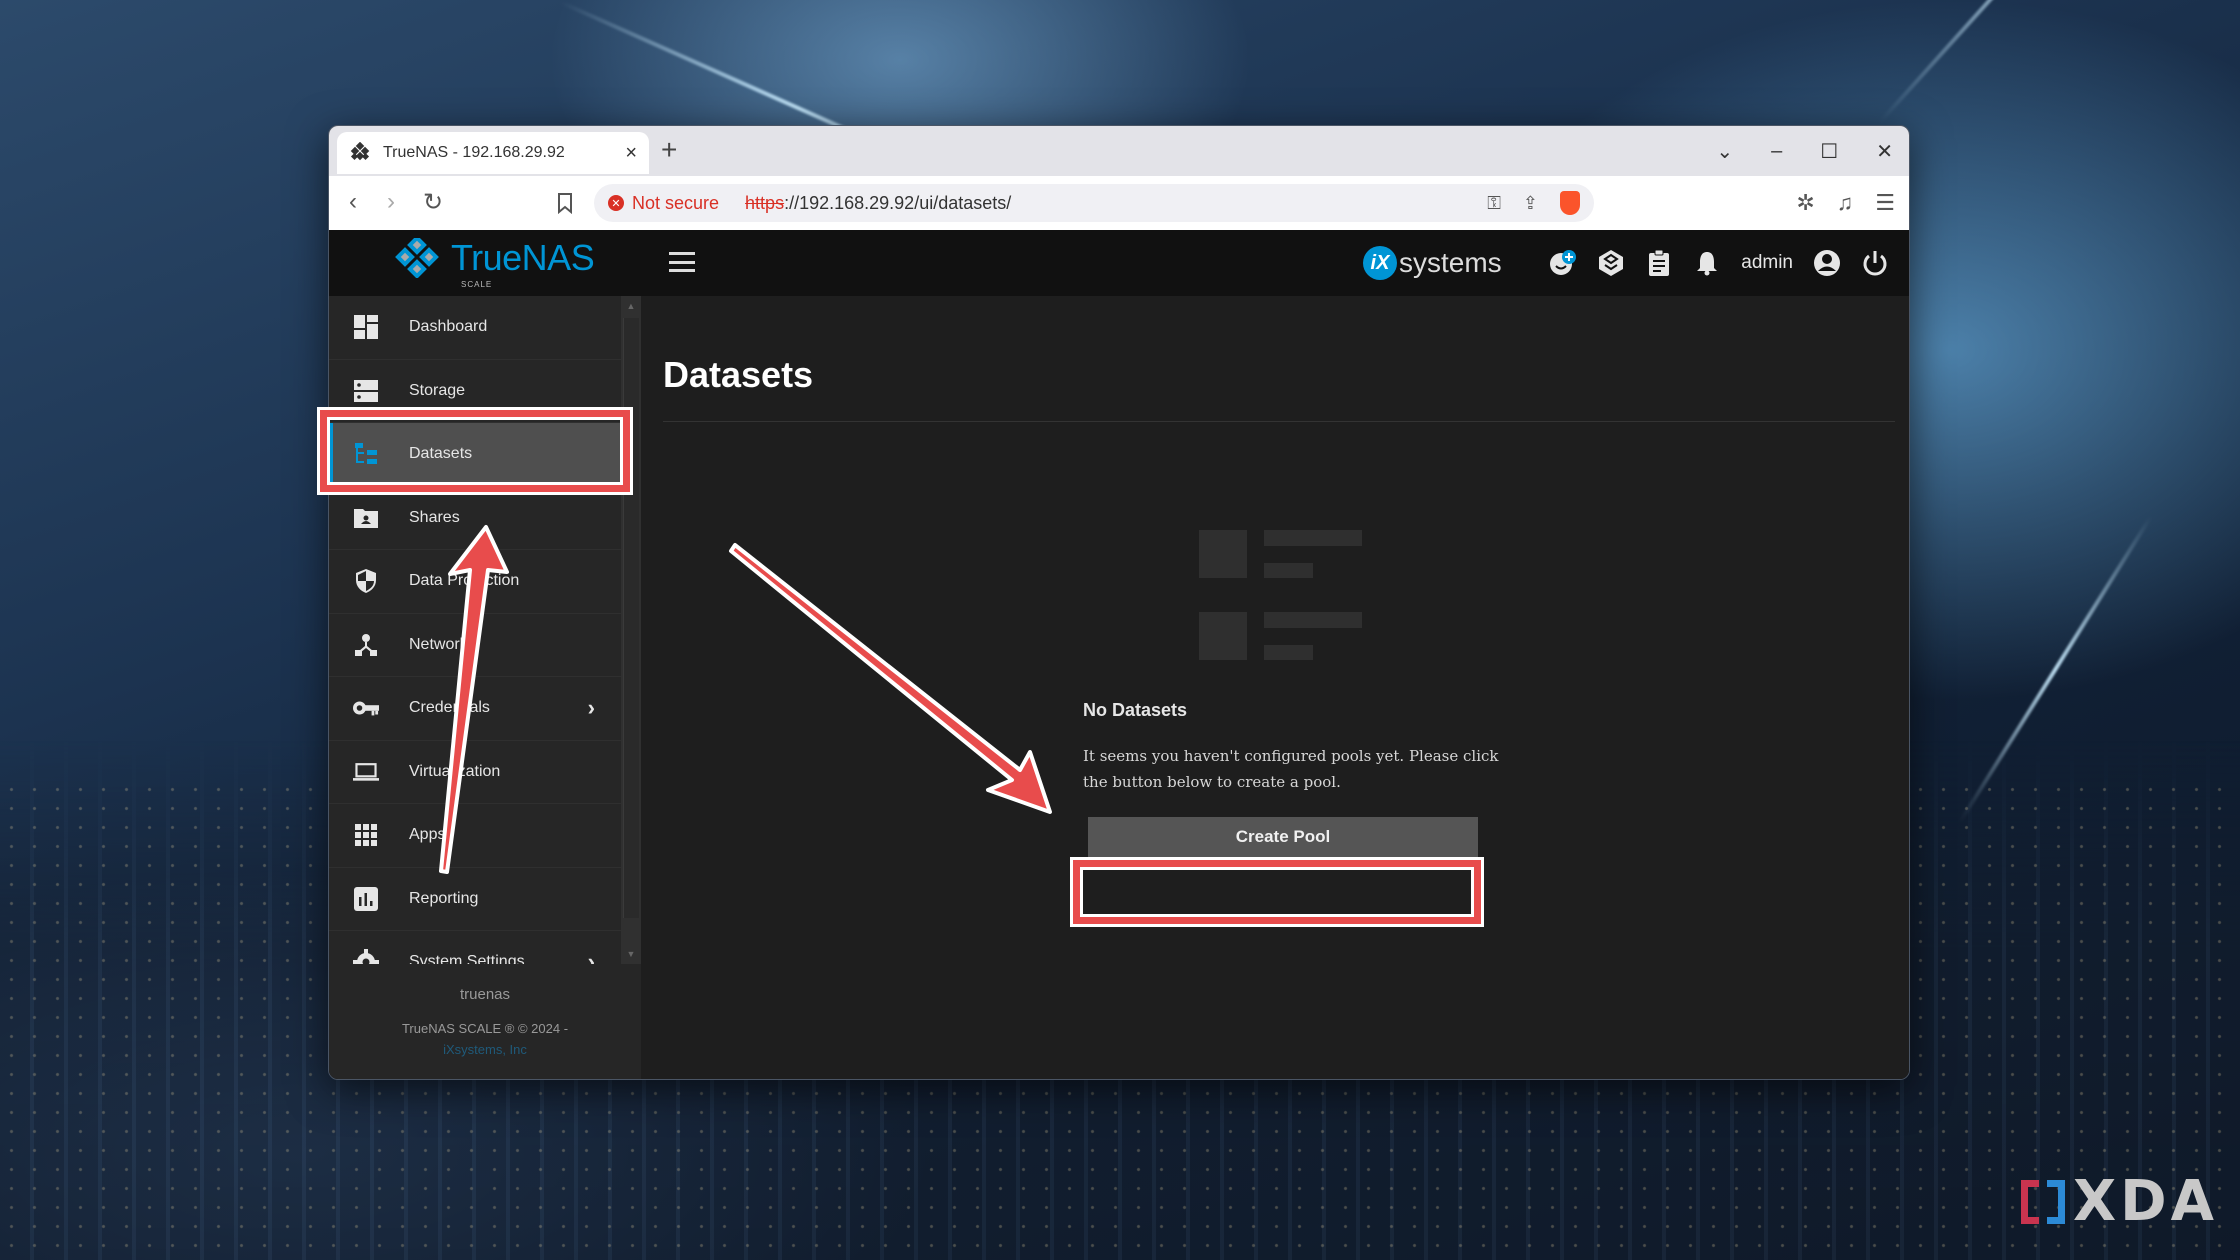  I want to click on security-status: Not secure, so click(675, 203).